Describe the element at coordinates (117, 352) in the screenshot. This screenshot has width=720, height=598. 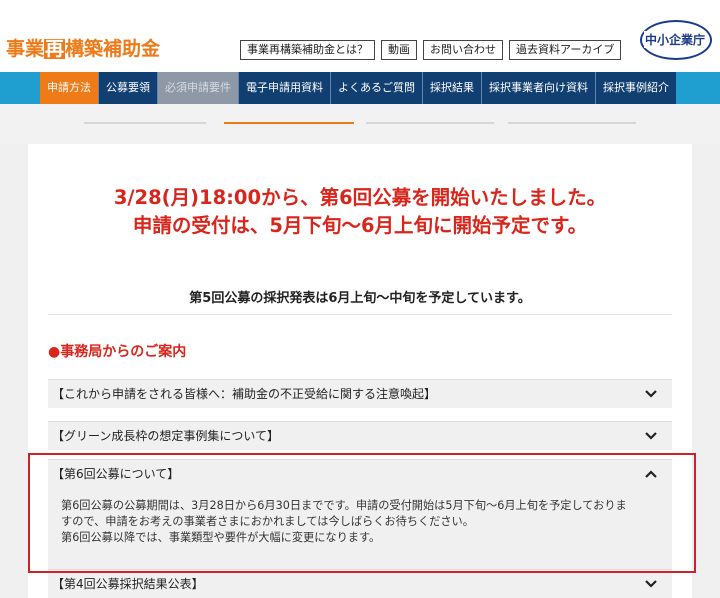
I see `section-title: ●事務局からのご案内` at that location.